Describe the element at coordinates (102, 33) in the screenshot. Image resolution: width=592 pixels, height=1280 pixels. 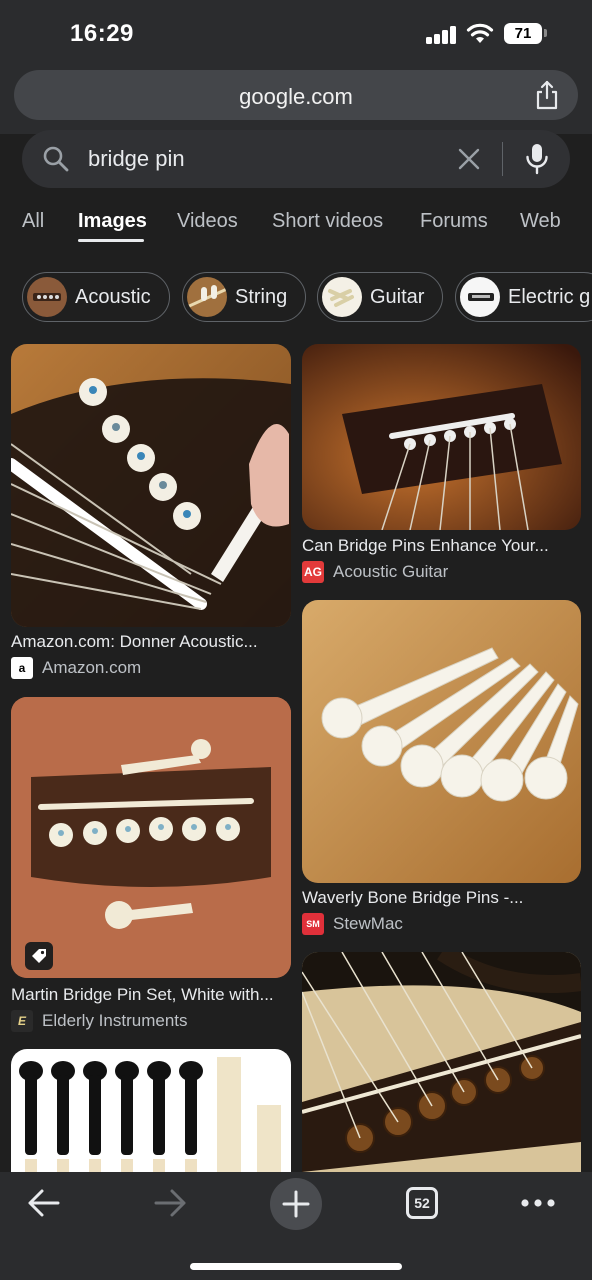
I see `status-time: 16:29` at that location.